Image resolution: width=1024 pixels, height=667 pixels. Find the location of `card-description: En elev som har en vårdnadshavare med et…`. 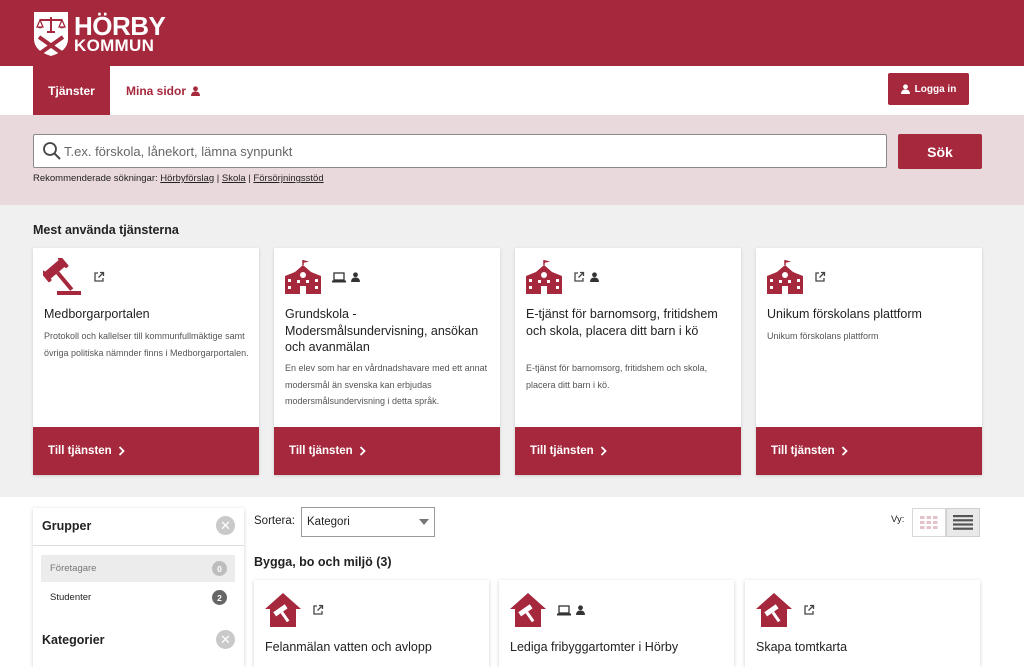

card-description: En elev som har en vårdnadshavare med et… is located at coordinates (386, 385).